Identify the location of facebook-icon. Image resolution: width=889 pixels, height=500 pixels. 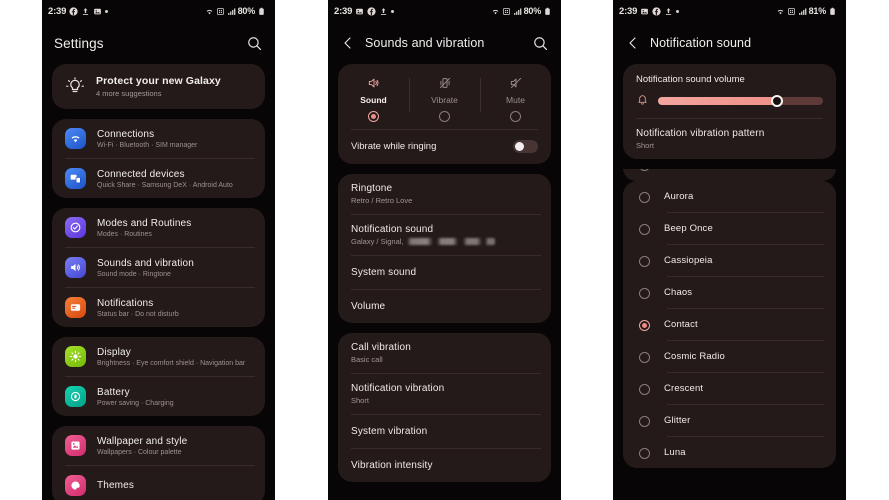
(371, 11).